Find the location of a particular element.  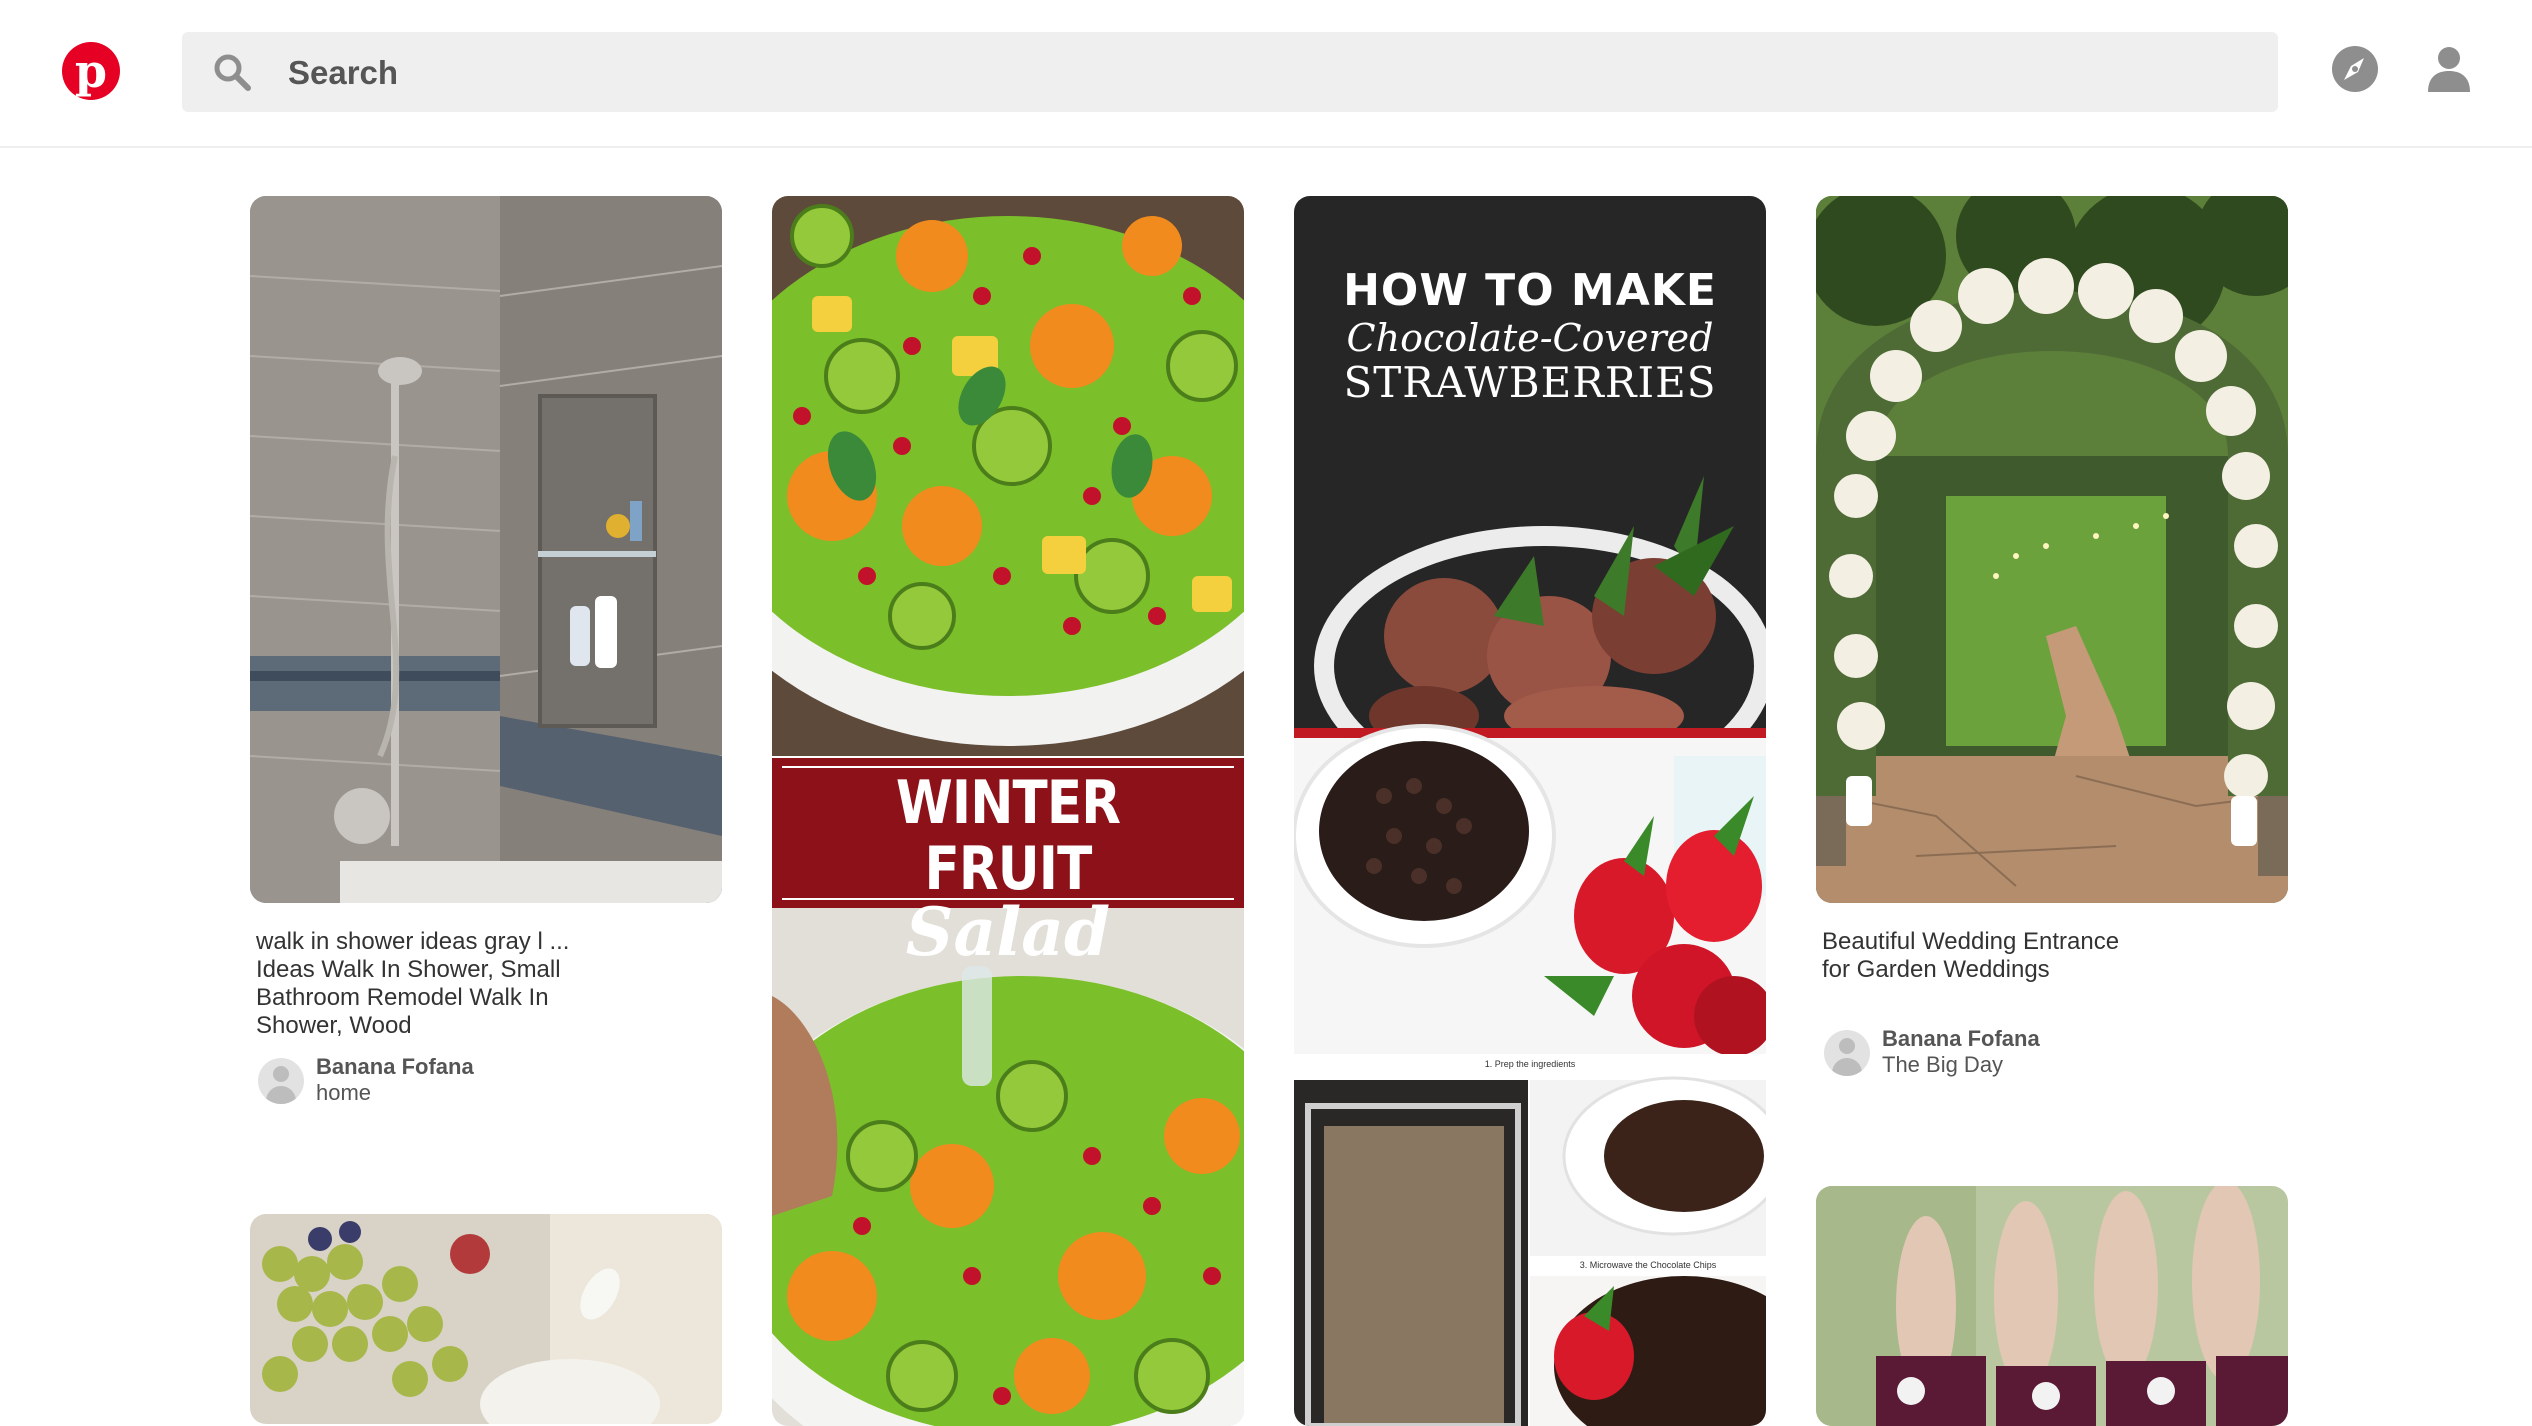

board-name: The Big Day is located at coordinates (1942, 1065).